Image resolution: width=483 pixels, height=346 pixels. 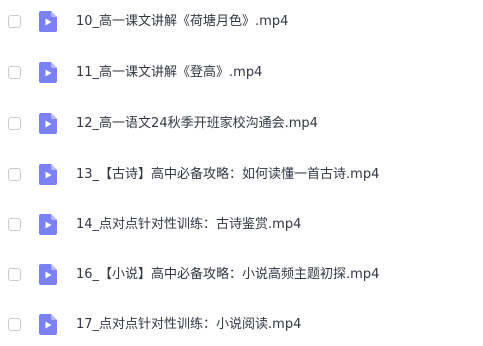 What do you see at coordinates (227, 174) in the screenshot?
I see `file-name: 13_【古诗】高中必备攻略：如何读懂一首古诗.mp4` at bounding box center [227, 174].